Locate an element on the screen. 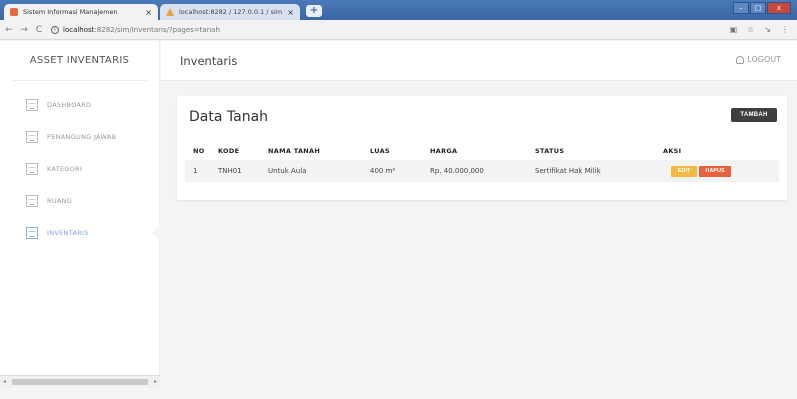  scroll-right-icon: ▸ is located at coordinates (155, 381).